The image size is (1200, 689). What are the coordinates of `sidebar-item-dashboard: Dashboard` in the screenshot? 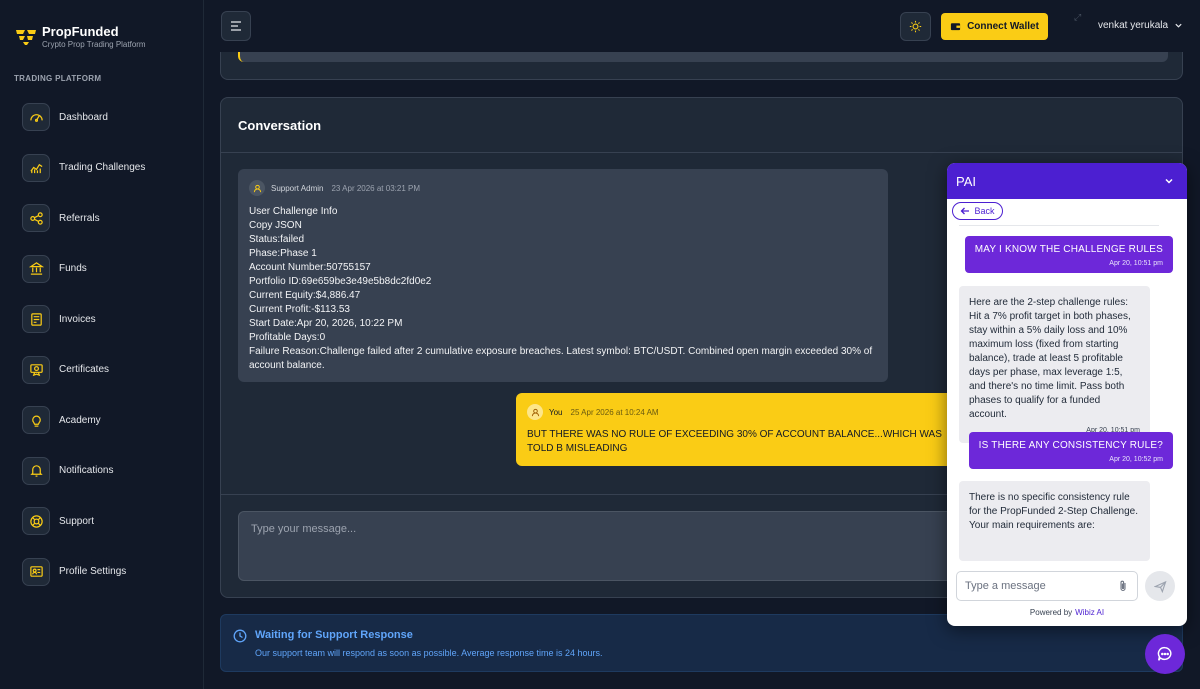 It's located at (83, 117).